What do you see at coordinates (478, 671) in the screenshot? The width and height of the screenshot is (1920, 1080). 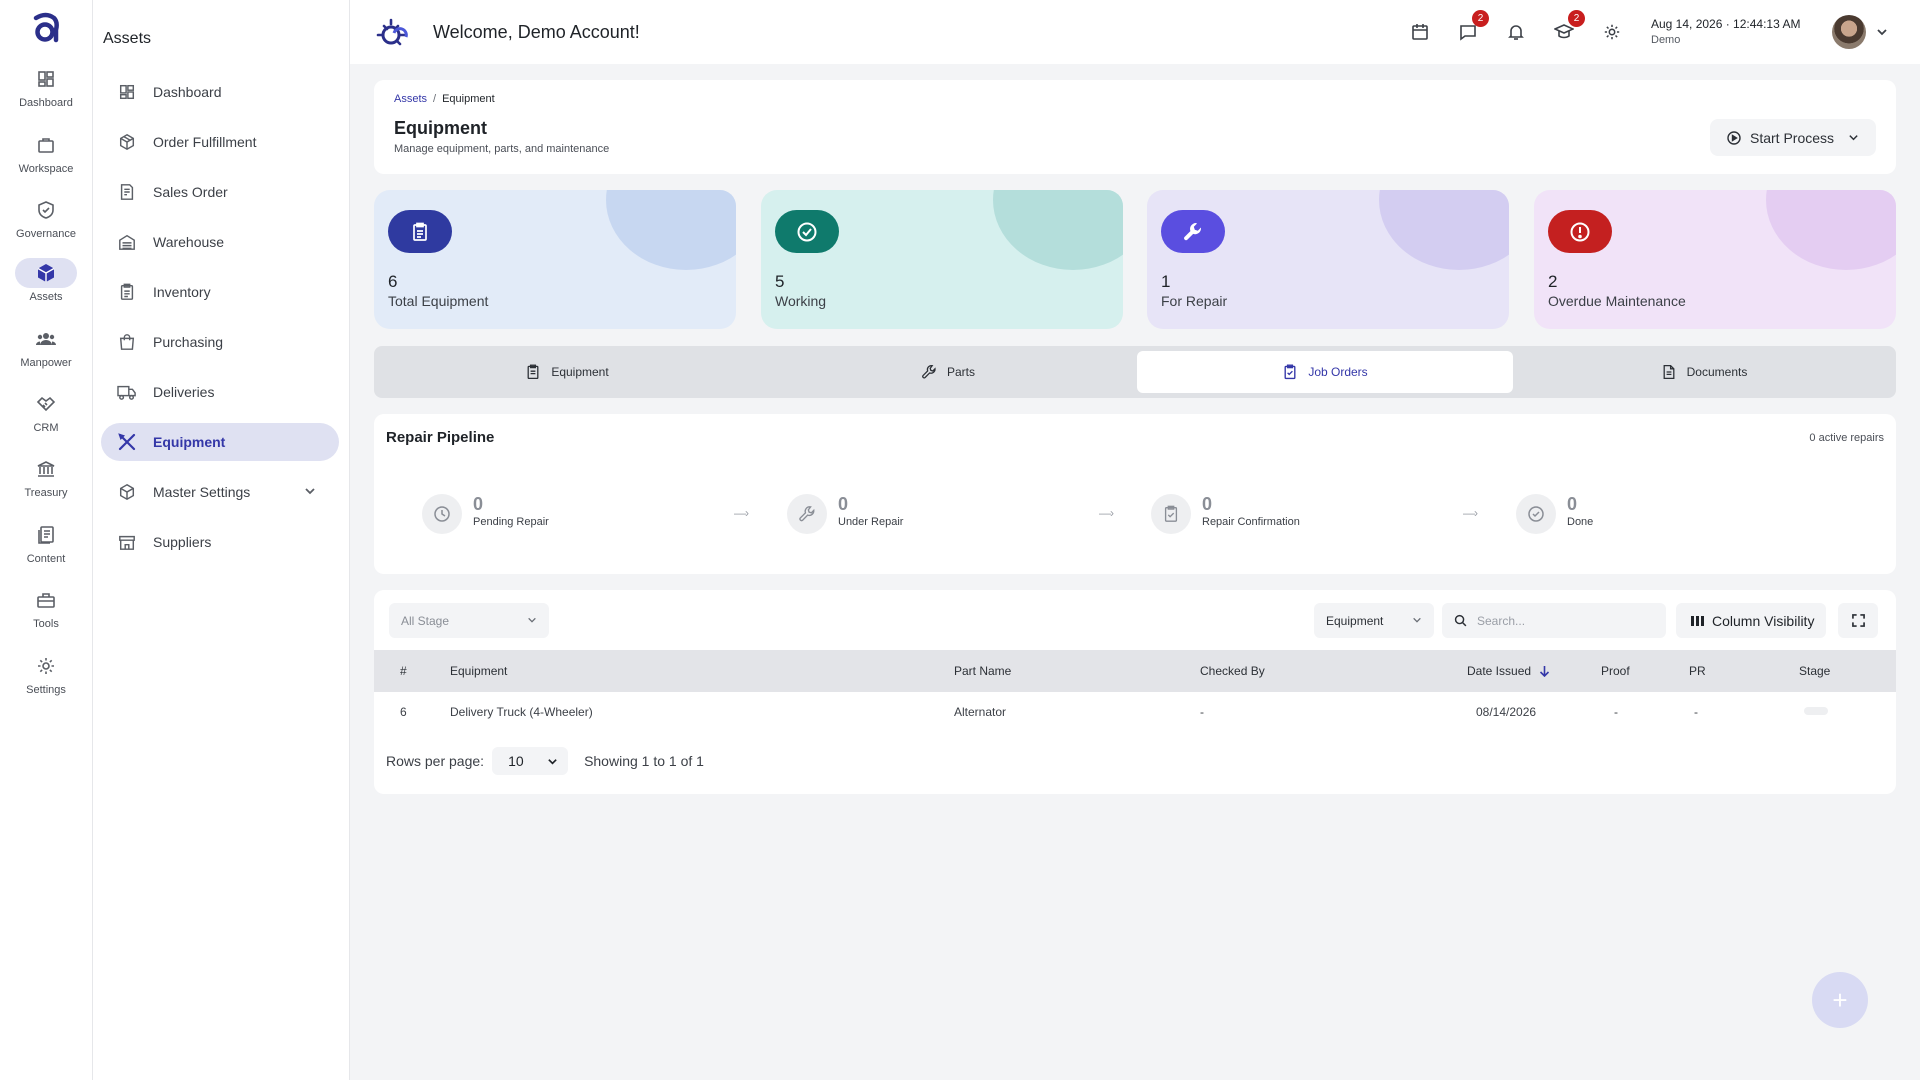 I see `column-header-equipment: Equipment` at bounding box center [478, 671].